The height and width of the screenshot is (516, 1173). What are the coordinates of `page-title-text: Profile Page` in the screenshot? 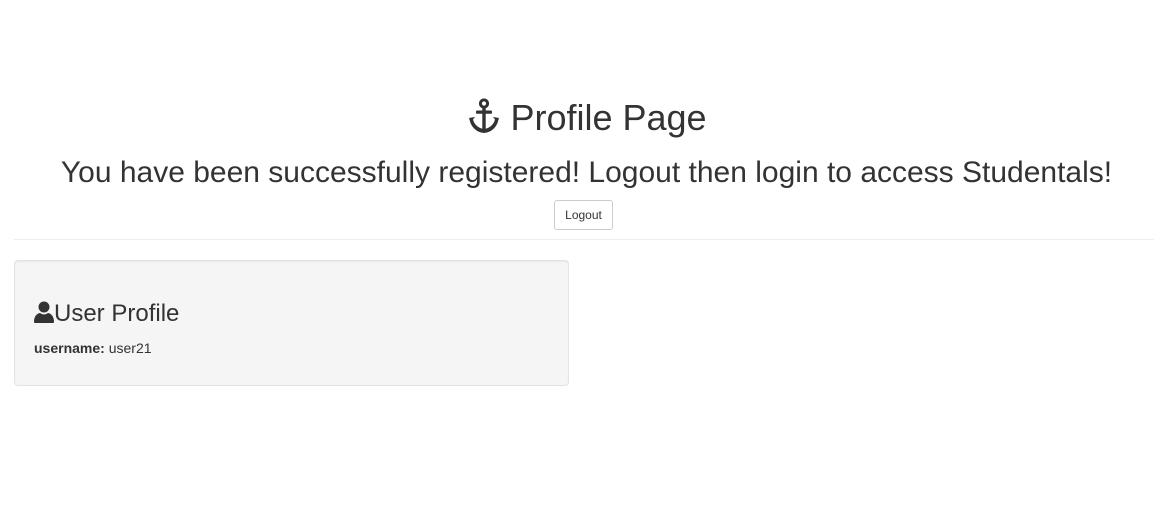 It's located at (608, 117).